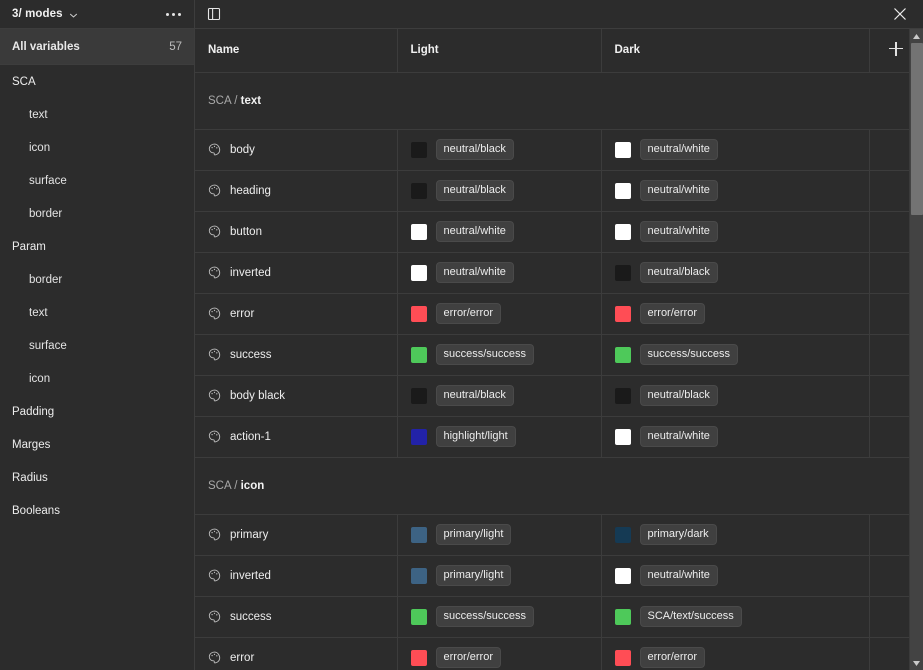 The image size is (923, 670). I want to click on variable-value-cell-light: success/success, so click(499, 617).